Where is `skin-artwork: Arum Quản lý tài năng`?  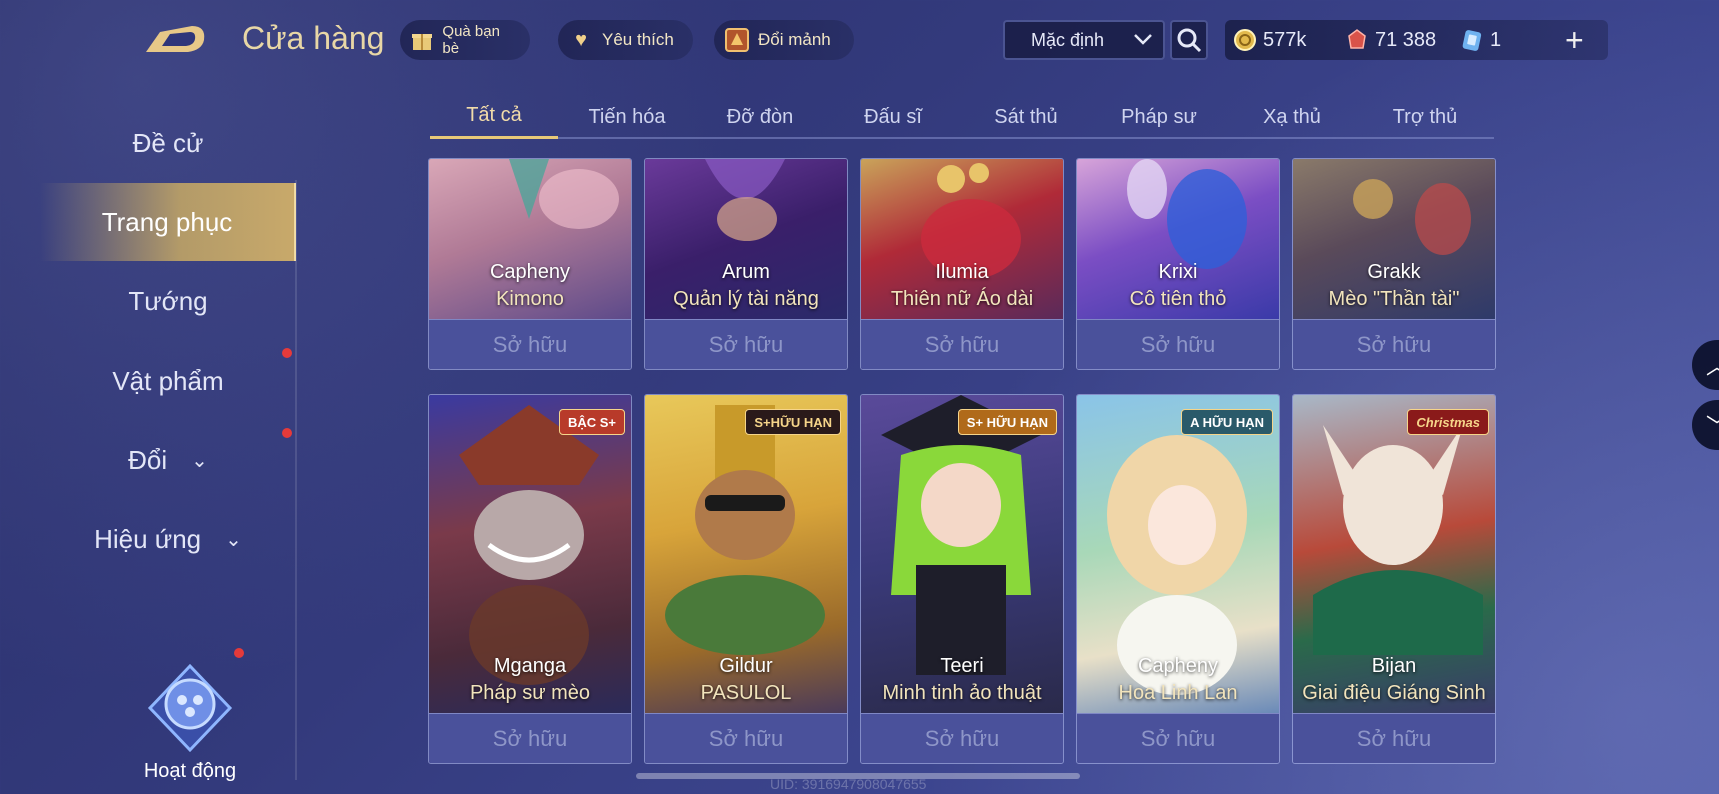
skin-artwork: Arum Quản lý tài năng is located at coordinates (746, 239).